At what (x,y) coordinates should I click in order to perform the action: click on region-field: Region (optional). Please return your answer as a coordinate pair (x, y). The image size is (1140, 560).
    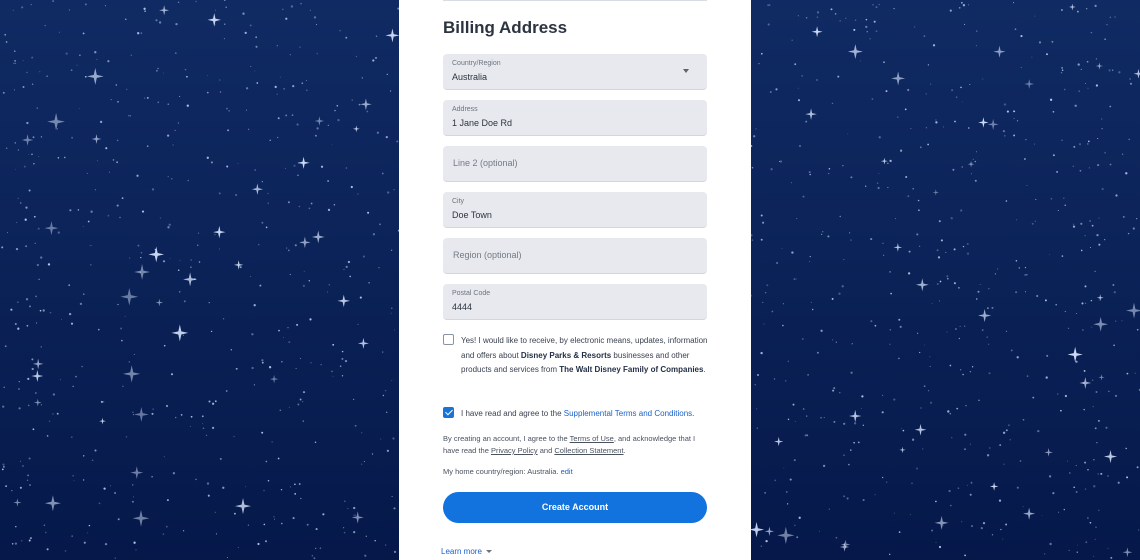
    Looking at the image, I should click on (575, 256).